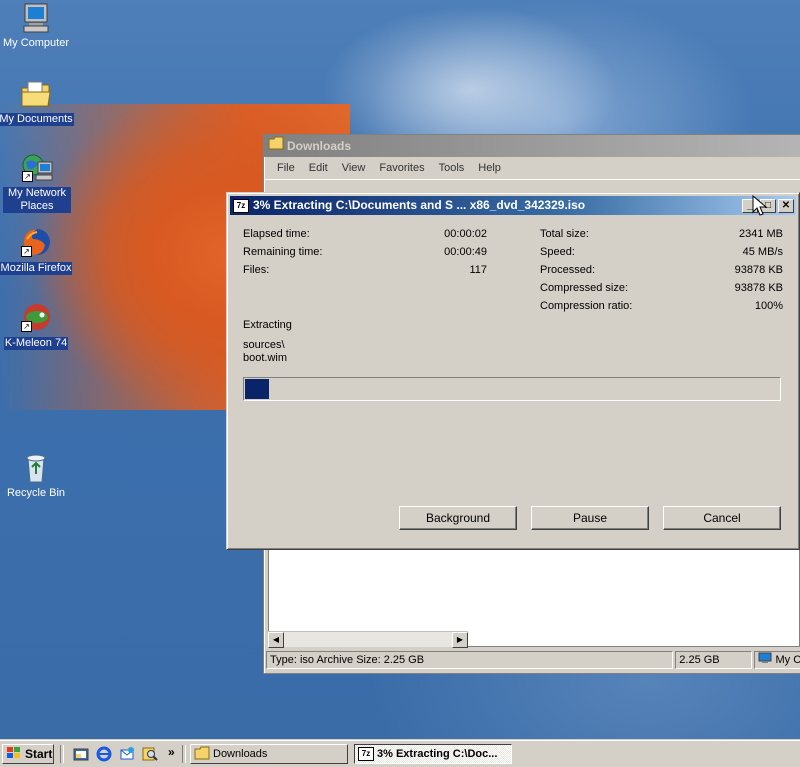 The height and width of the screenshot is (767, 800). What do you see at coordinates (264, 345) in the screenshot?
I see `current-path: sources\` at bounding box center [264, 345].